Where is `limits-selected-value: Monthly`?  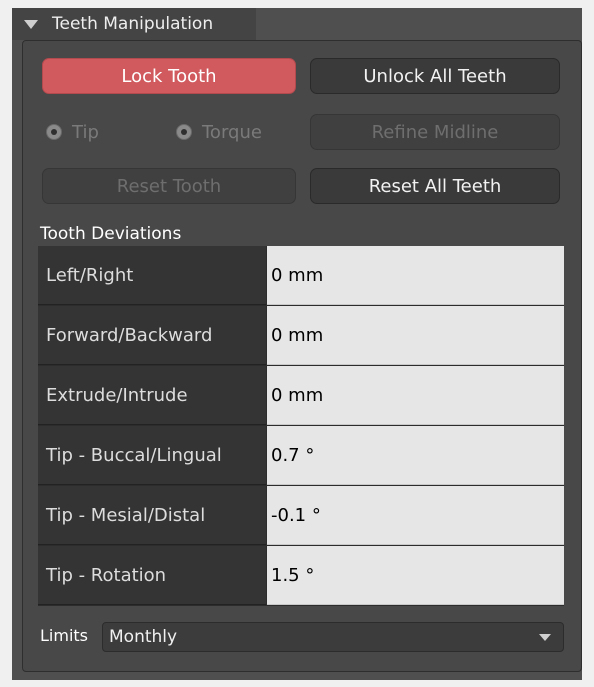 limits-selected-value: Monthly is located at coordinates (143, 637).